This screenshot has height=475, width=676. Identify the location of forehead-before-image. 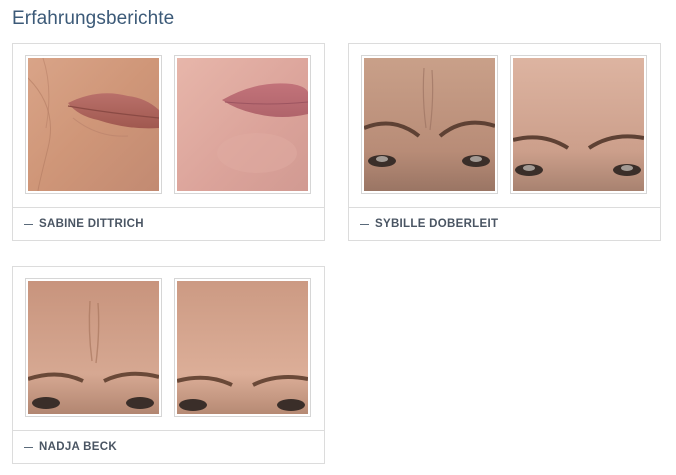
(429, 124).